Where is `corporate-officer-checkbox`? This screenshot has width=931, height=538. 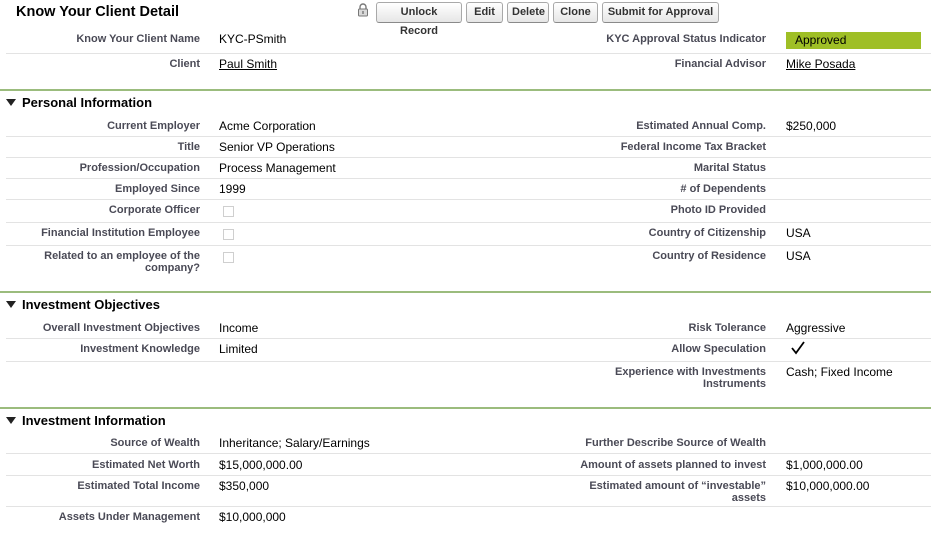
corporate-officer-checkbox is located at coordinates (228, 211).